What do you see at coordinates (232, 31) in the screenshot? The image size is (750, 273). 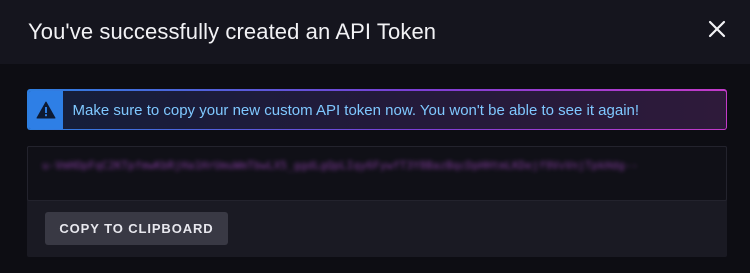 I see `dialog-title: You've successfully created an API Token` at bounding box center [232, 31].